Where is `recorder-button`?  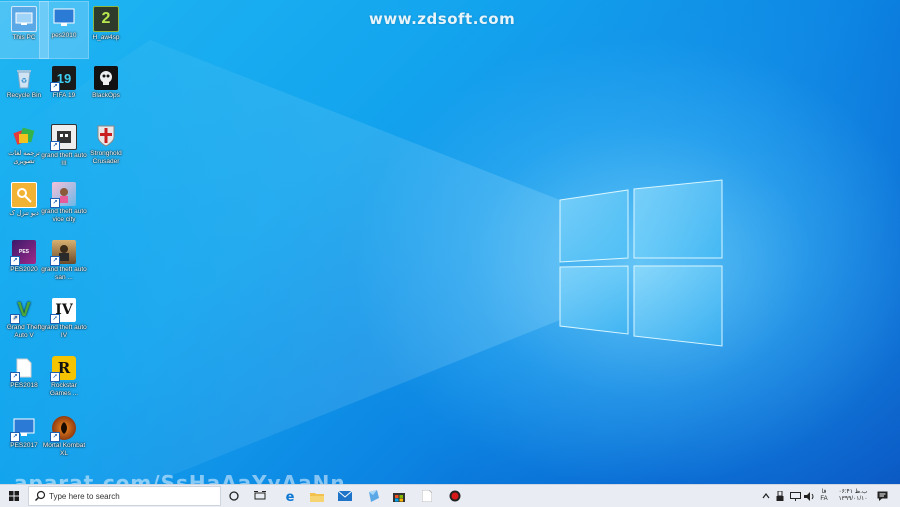 recorder-button is located at coordinates (455, 496).